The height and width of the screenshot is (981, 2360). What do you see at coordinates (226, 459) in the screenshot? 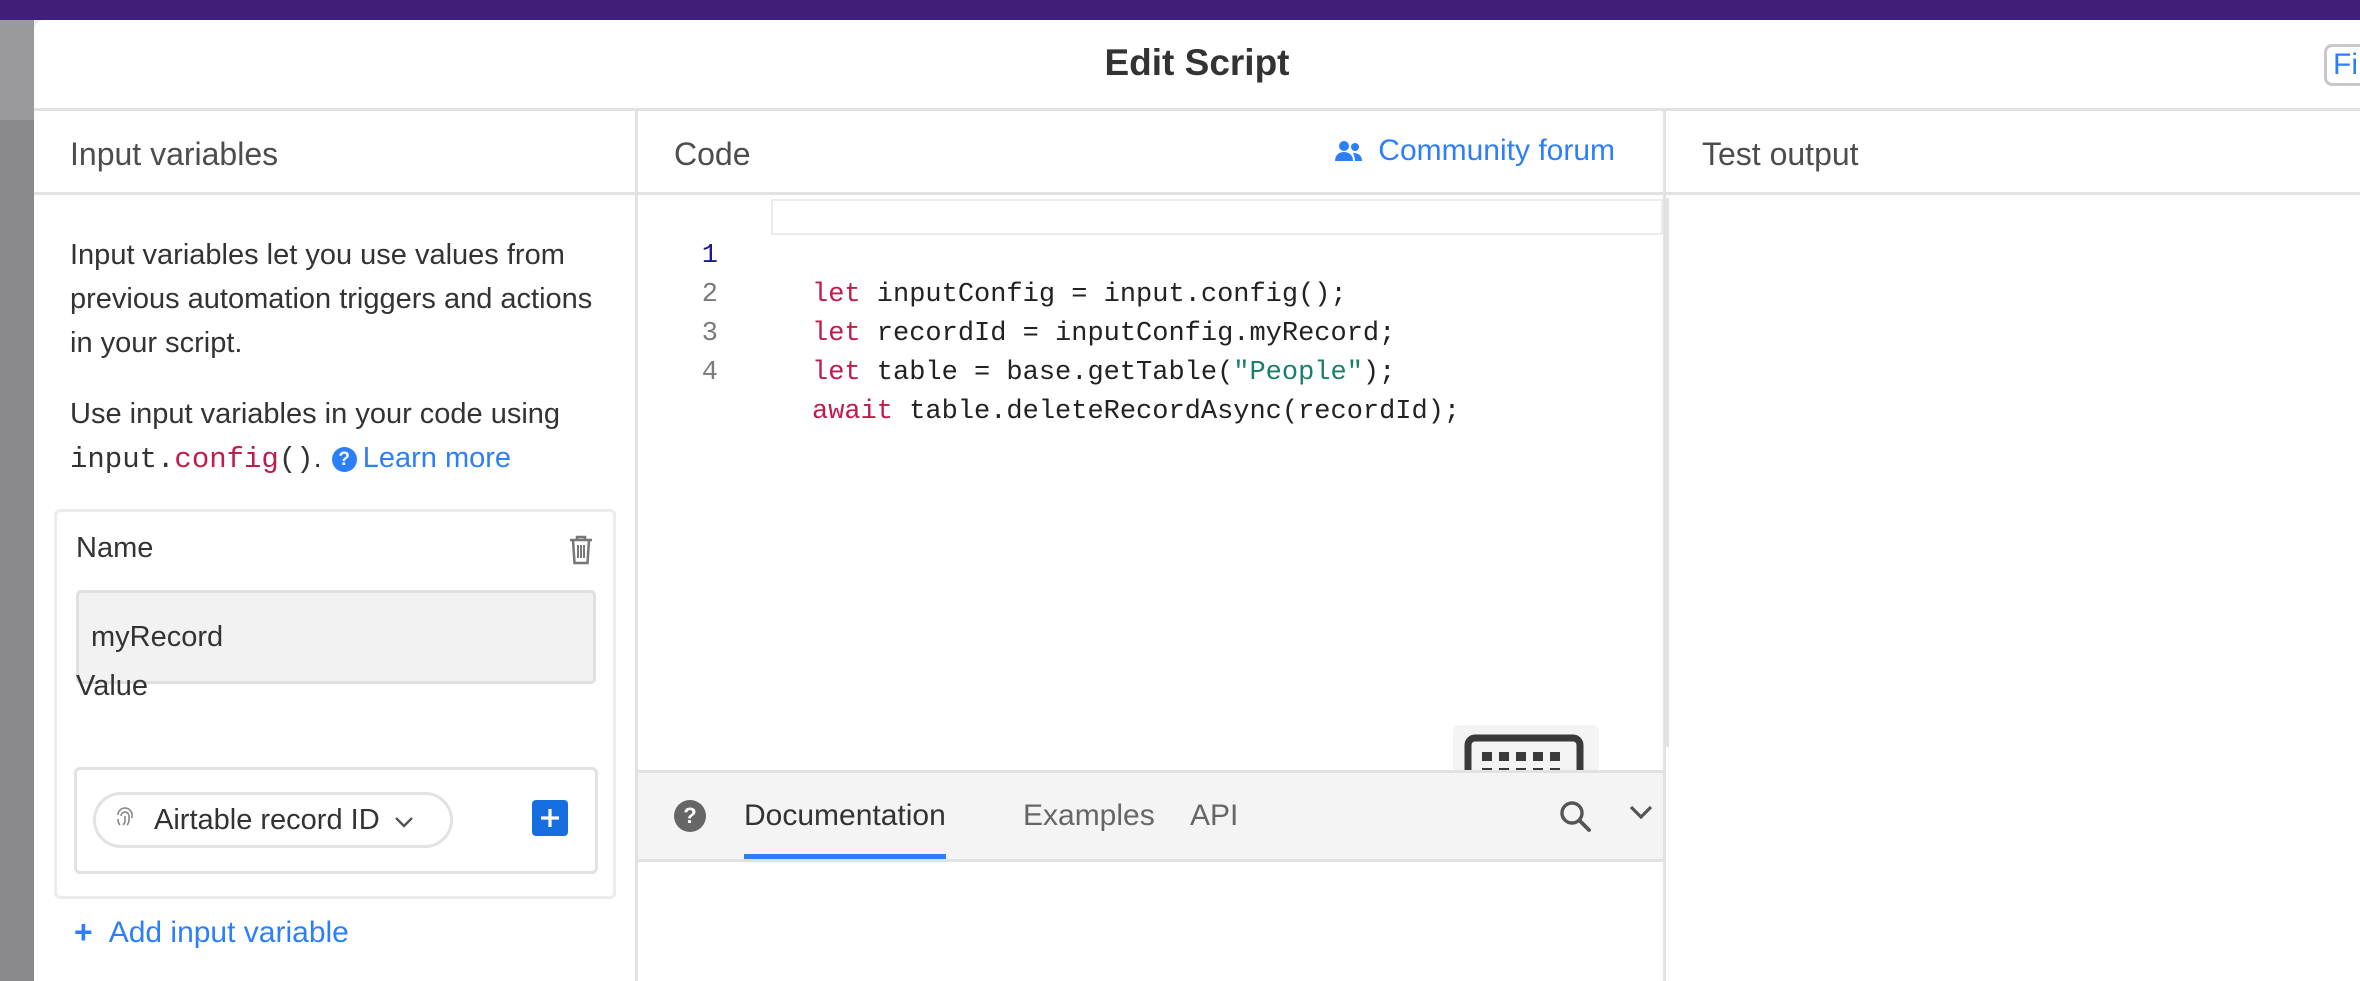
I see `usage-code-method: config` at bounding box center [226, 459].